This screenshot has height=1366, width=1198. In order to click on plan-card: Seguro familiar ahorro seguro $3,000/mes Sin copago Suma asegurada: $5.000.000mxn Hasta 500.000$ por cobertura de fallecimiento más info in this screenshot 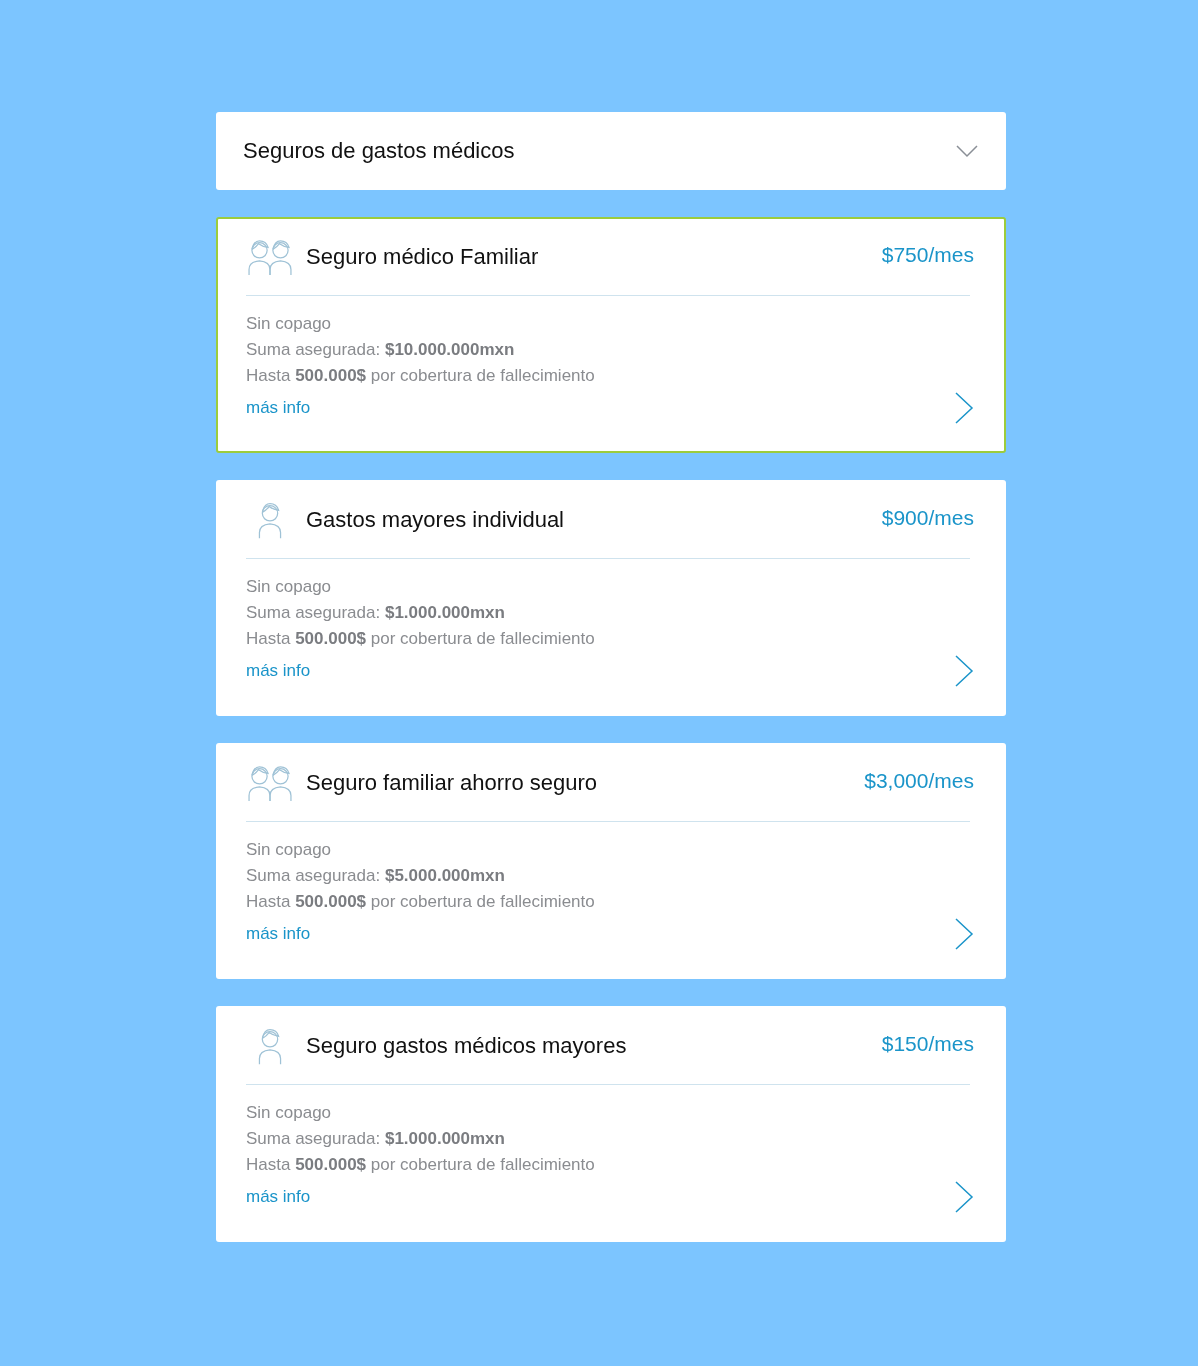, I will do `click(611, 861)`.